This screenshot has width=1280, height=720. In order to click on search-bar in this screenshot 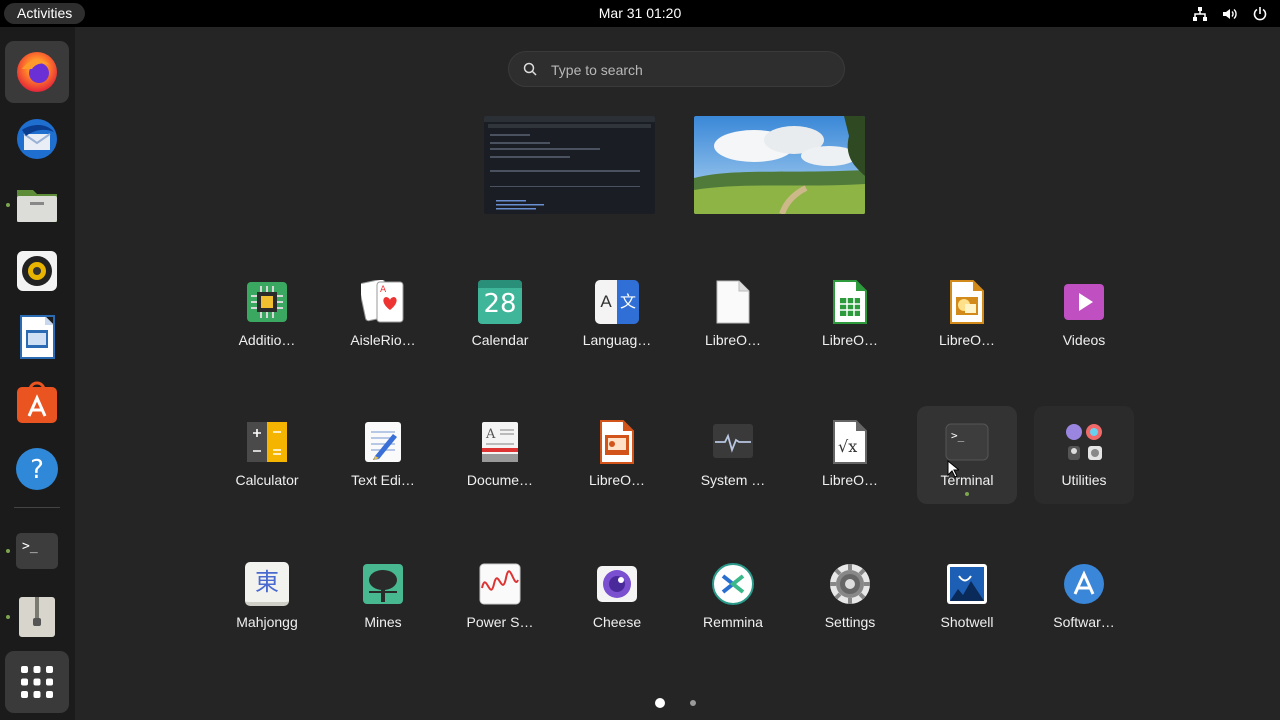, I will do `click(676, 69)`.